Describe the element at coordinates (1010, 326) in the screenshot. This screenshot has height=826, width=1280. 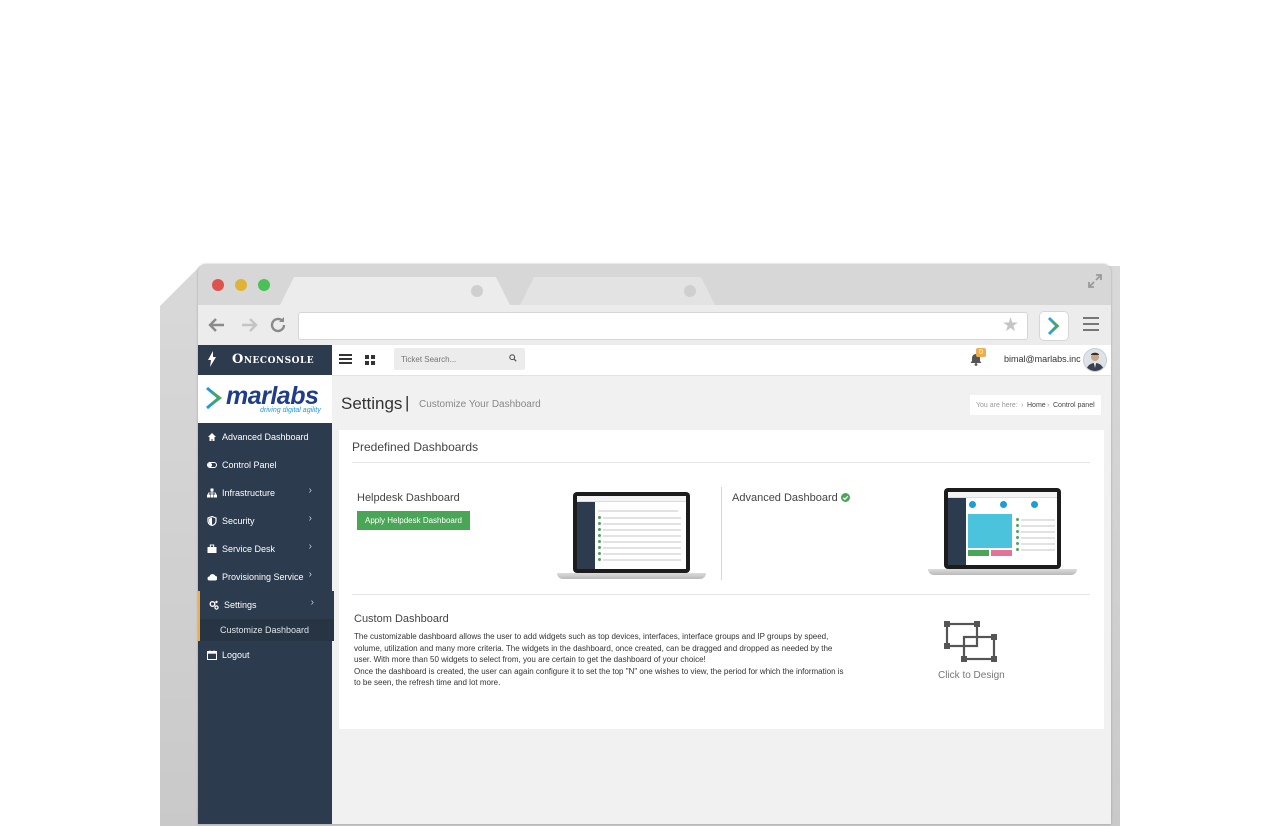
I see `star-icon: ★` at that location.